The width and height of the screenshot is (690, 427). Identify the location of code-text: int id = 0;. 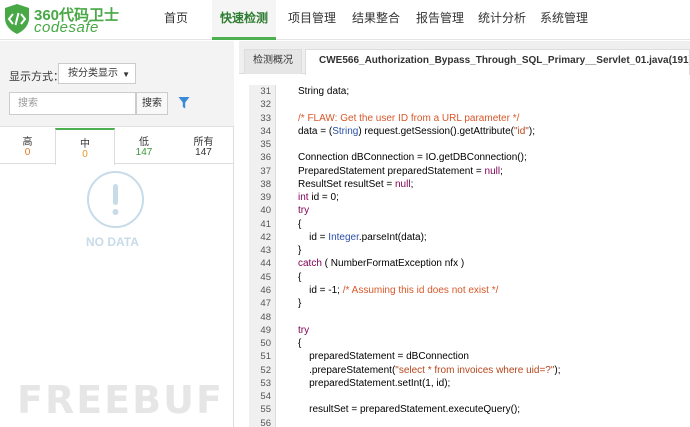
(318, 198).